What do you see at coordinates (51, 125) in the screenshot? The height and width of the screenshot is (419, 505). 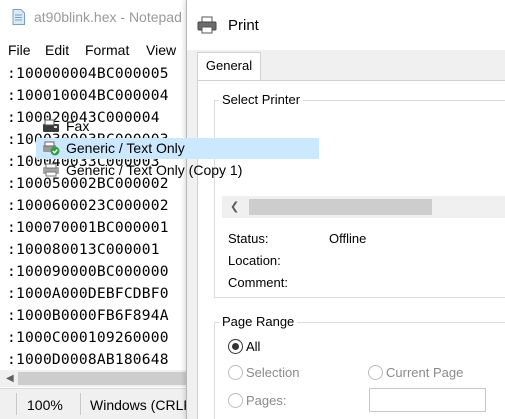 I see `fax-printer-icon` at bounding box center [51, 125].